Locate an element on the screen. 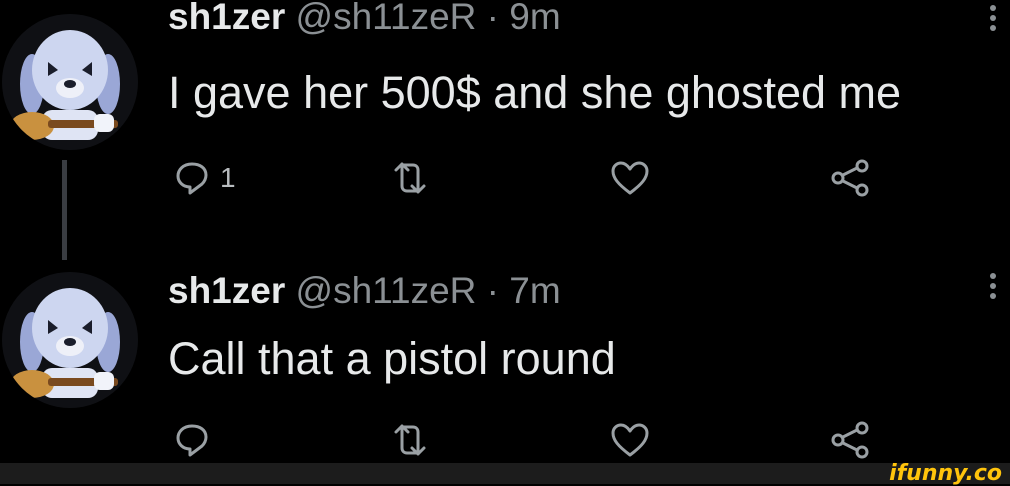 The height and width of the screenshot is (486, 1010). tweet-text: I gave her 500$ and she ghosted me is located at coordinates (535, 92).